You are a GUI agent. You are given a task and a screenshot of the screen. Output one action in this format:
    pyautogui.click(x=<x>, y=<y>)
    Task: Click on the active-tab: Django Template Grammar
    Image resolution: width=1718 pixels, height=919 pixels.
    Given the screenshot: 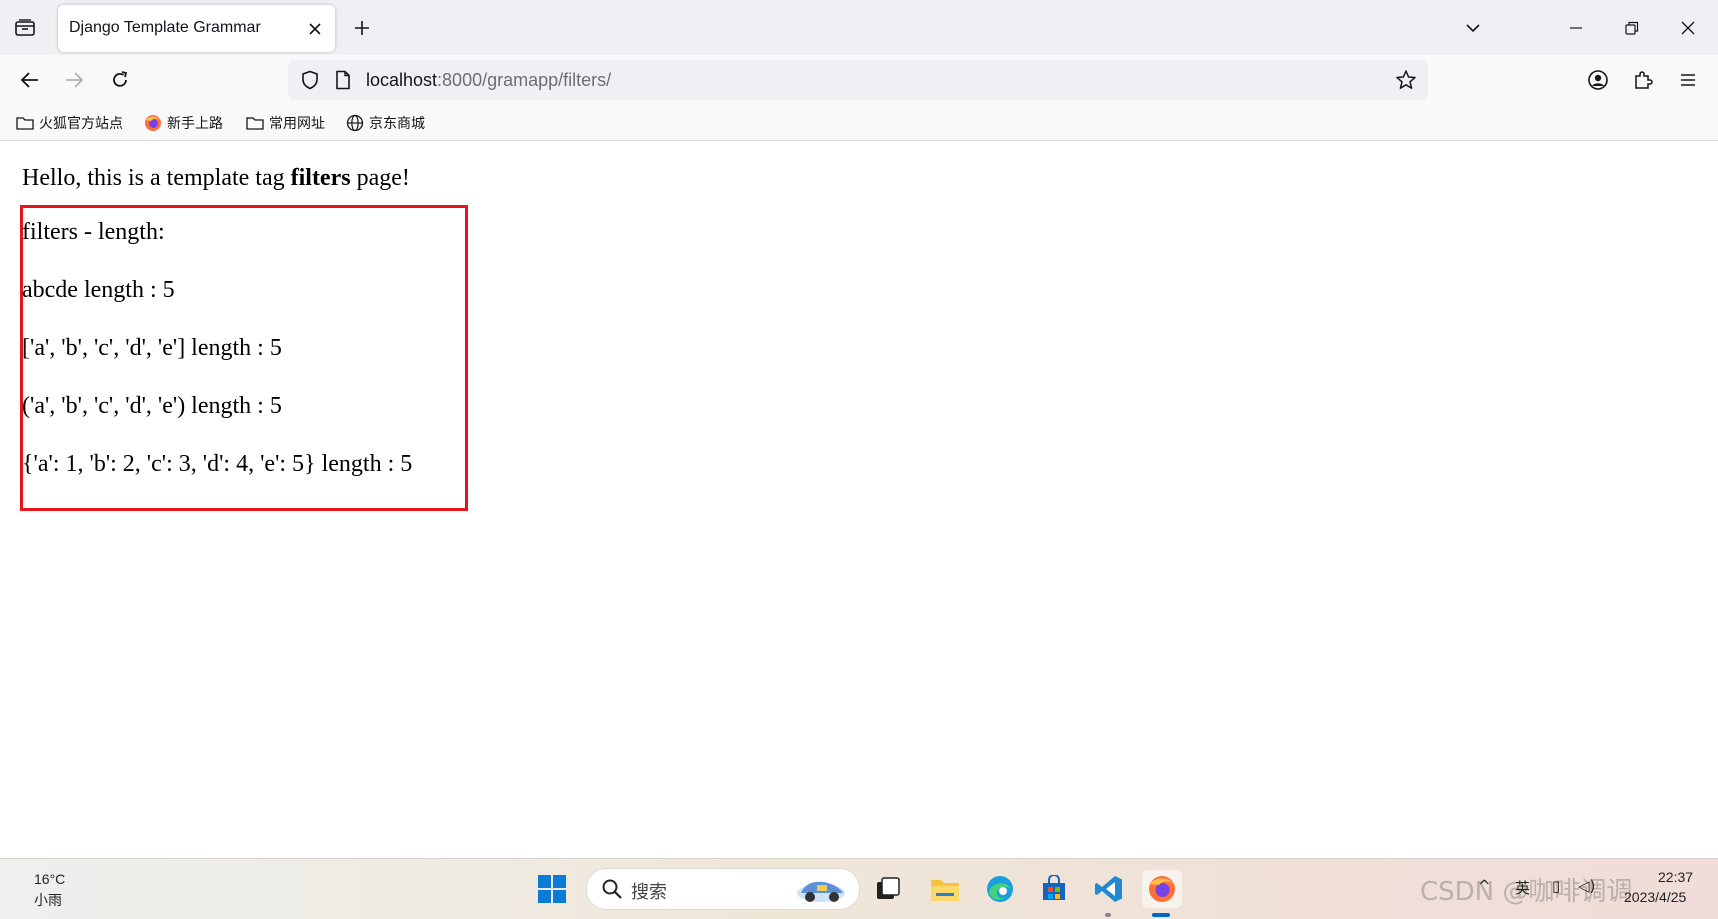 What is the action you would take?
    pyautogui.click(x=196, y=28)
    